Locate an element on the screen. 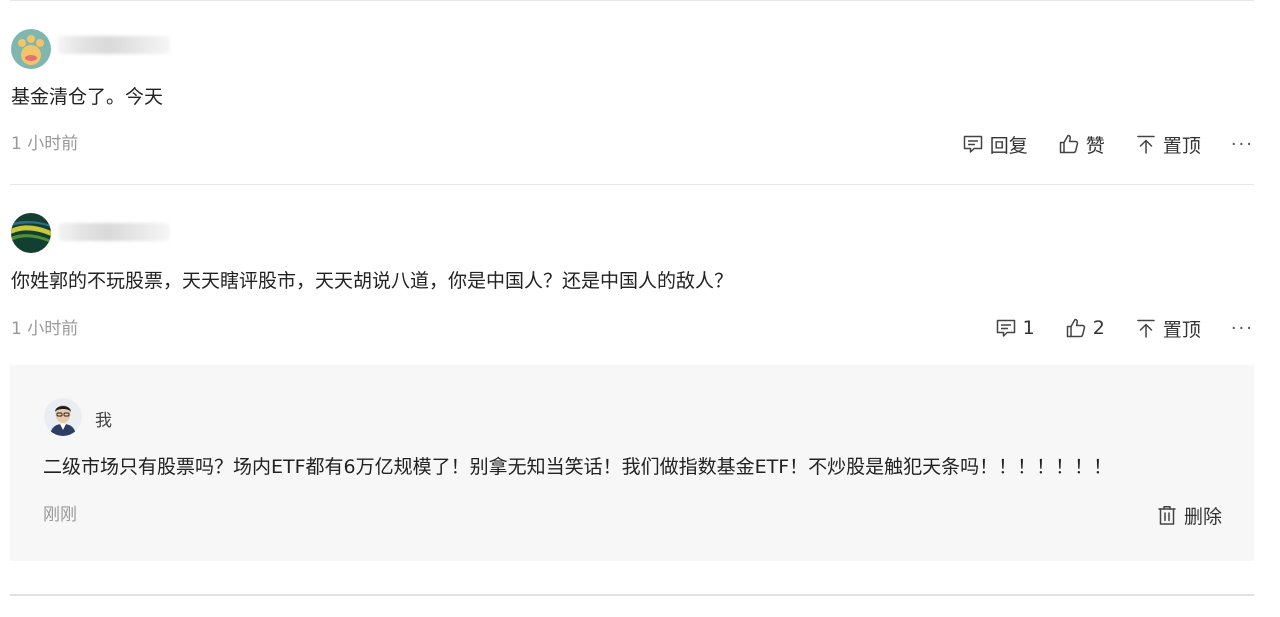 The image size is (1280, 617). like-button: 2 is located at coordinates (1085, 328).